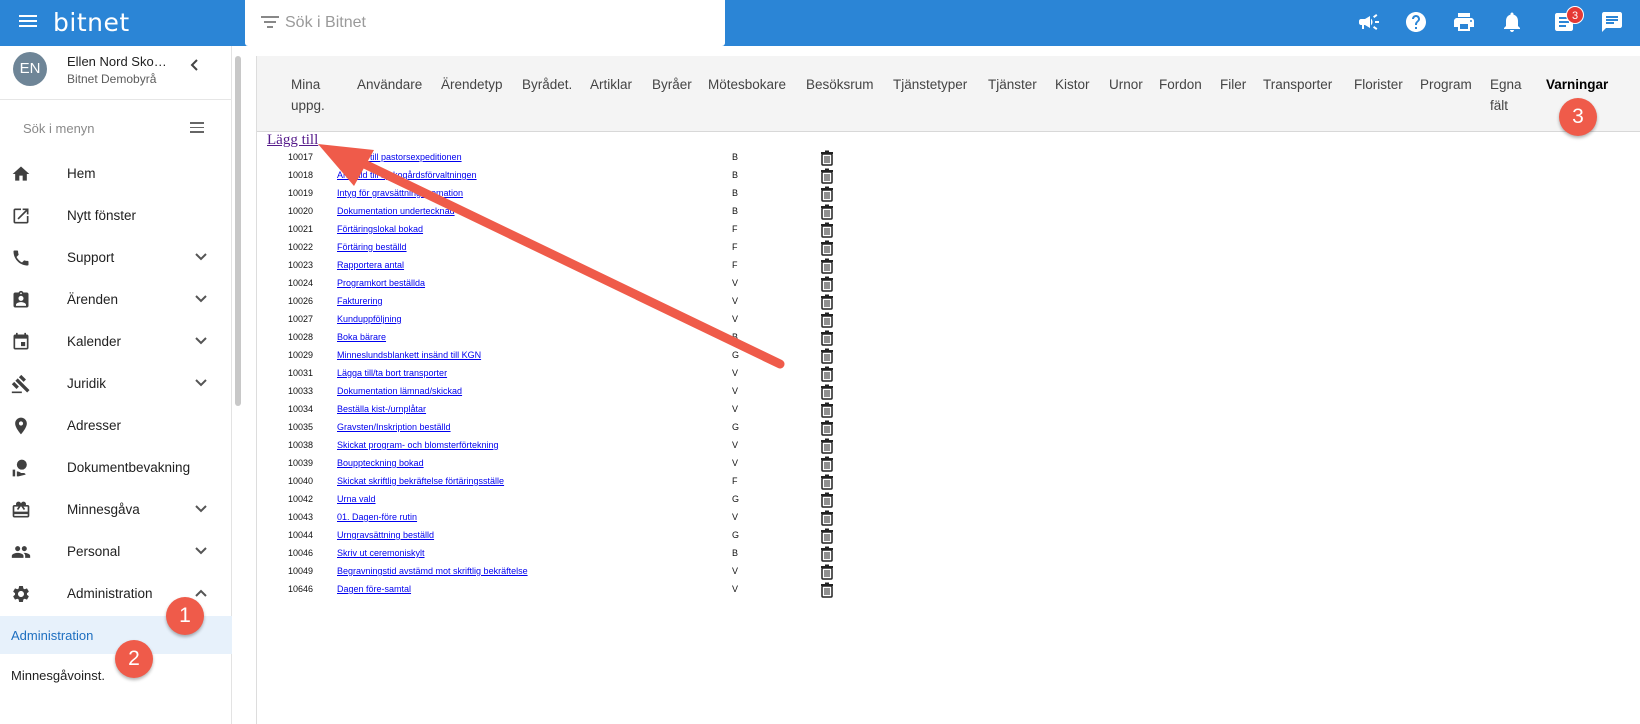  I want to click on step-marker-1: 1, so click(185, 616).